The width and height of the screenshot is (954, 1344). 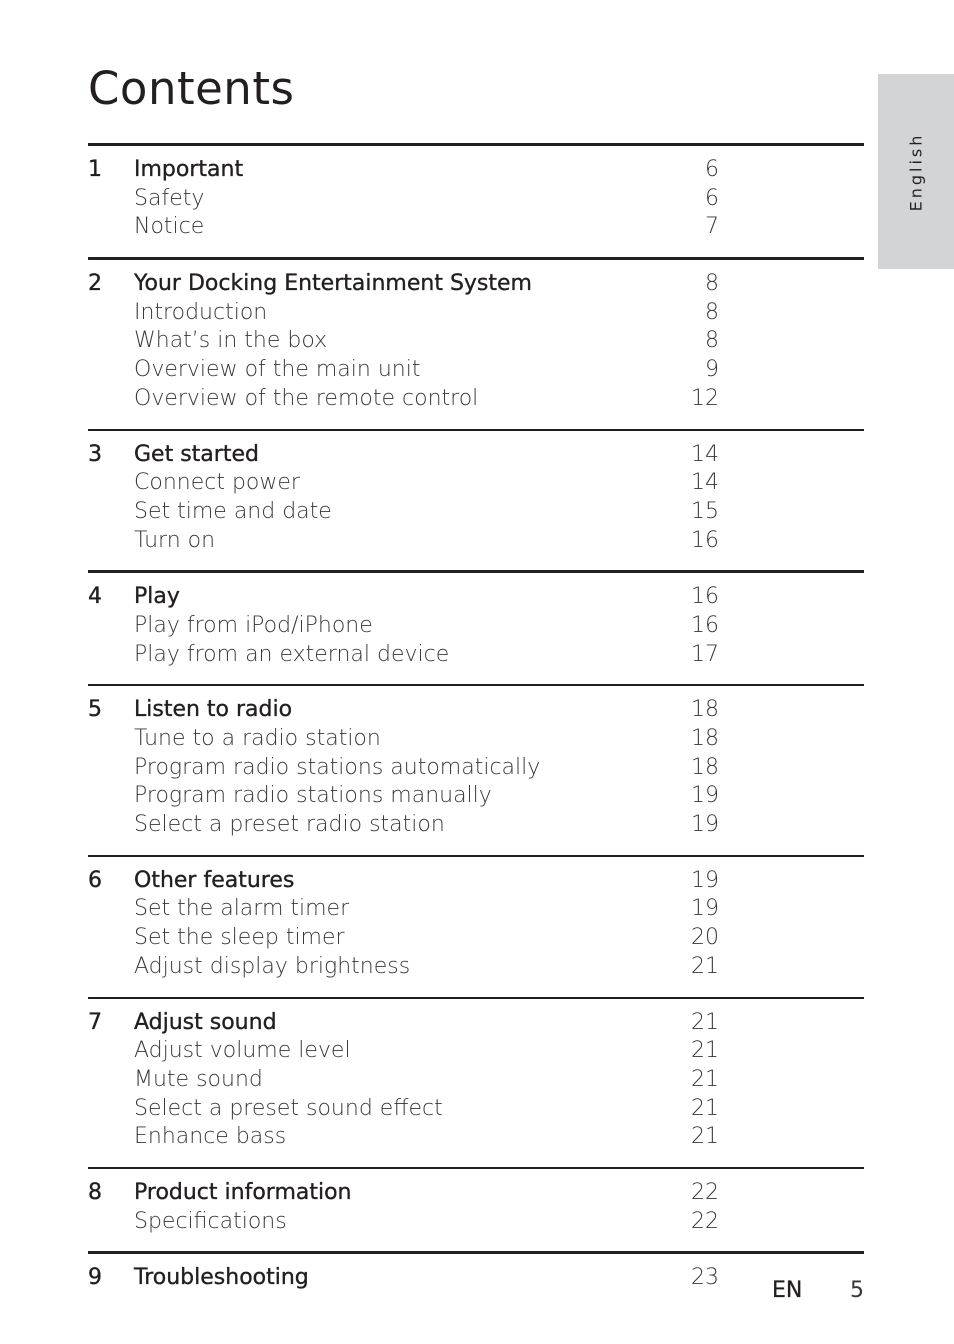 I want to click on toc-subentry: Overview of the remote control 12, so click(x=476, y=399).